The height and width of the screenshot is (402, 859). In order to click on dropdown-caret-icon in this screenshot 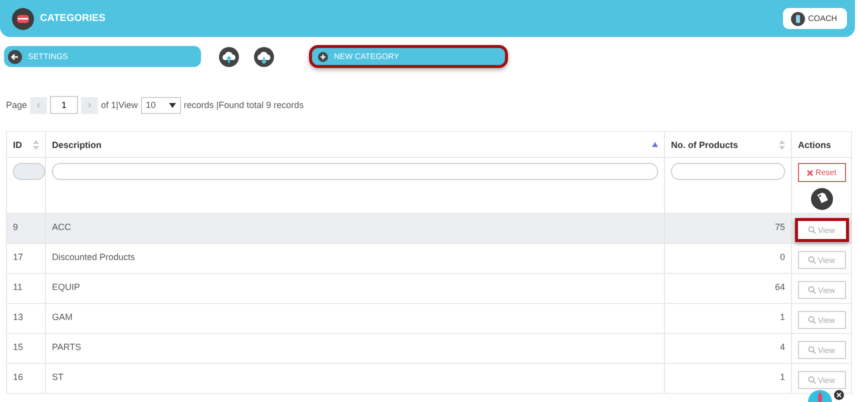, I will do `click(172, 105)`.